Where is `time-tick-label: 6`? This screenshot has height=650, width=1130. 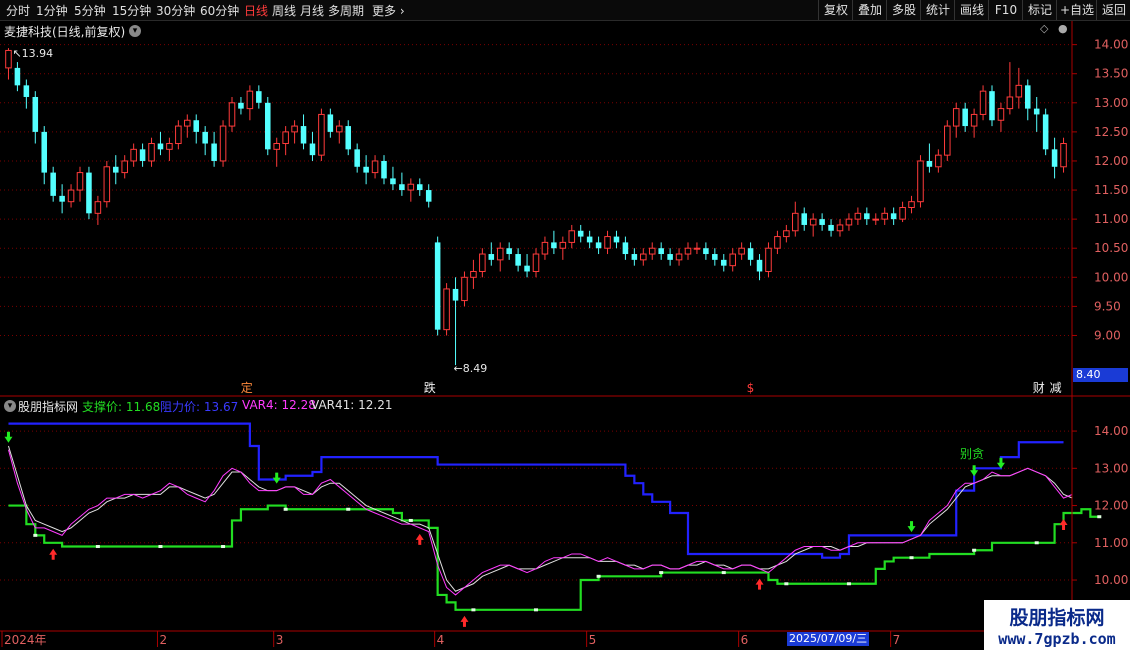 time-tick-label: 6 is located at coordinates (745, 640).